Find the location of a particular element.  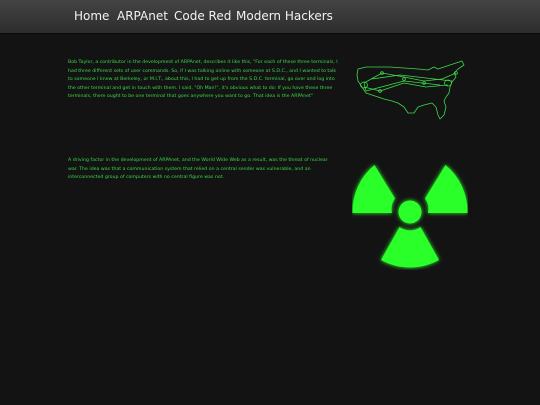

hazard-blade-top-left is located at coordinates (373, 189).